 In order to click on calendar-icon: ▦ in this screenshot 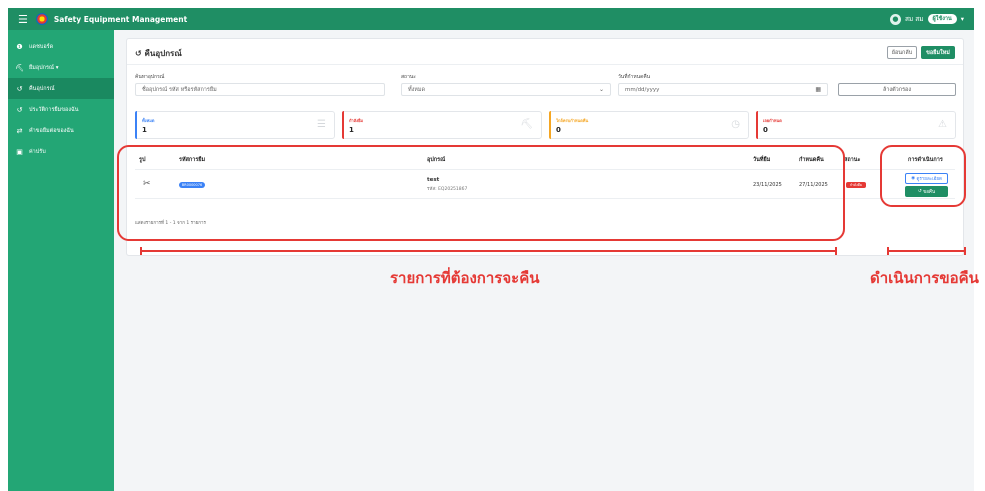, I will do `click(818, 89)`.